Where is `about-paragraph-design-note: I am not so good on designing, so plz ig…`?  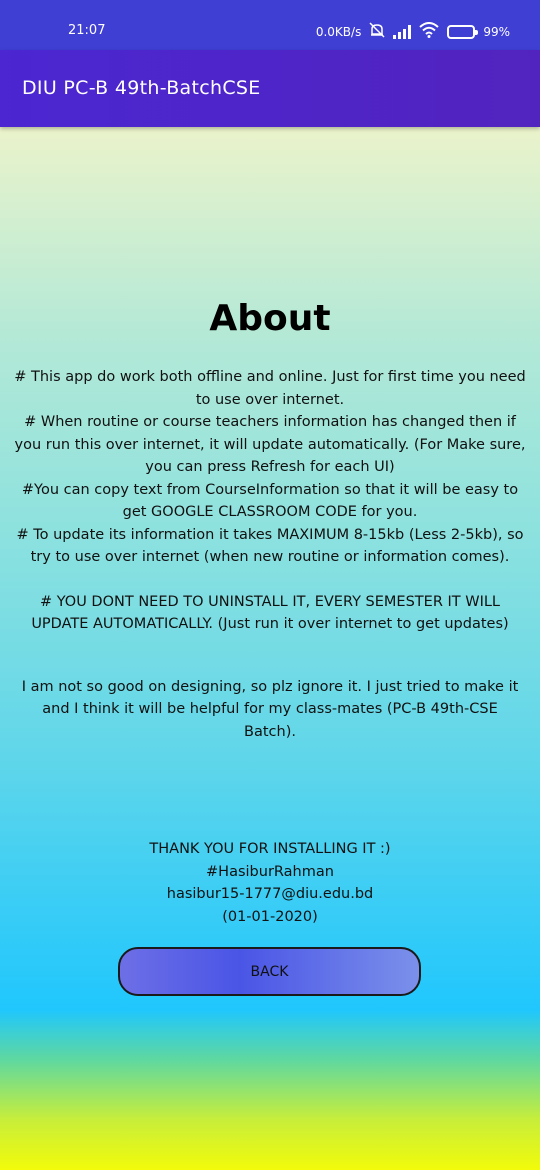
about-paragraph-design-note: I am not so good on designing, so plz ig… is located at coordinates (270, 709).